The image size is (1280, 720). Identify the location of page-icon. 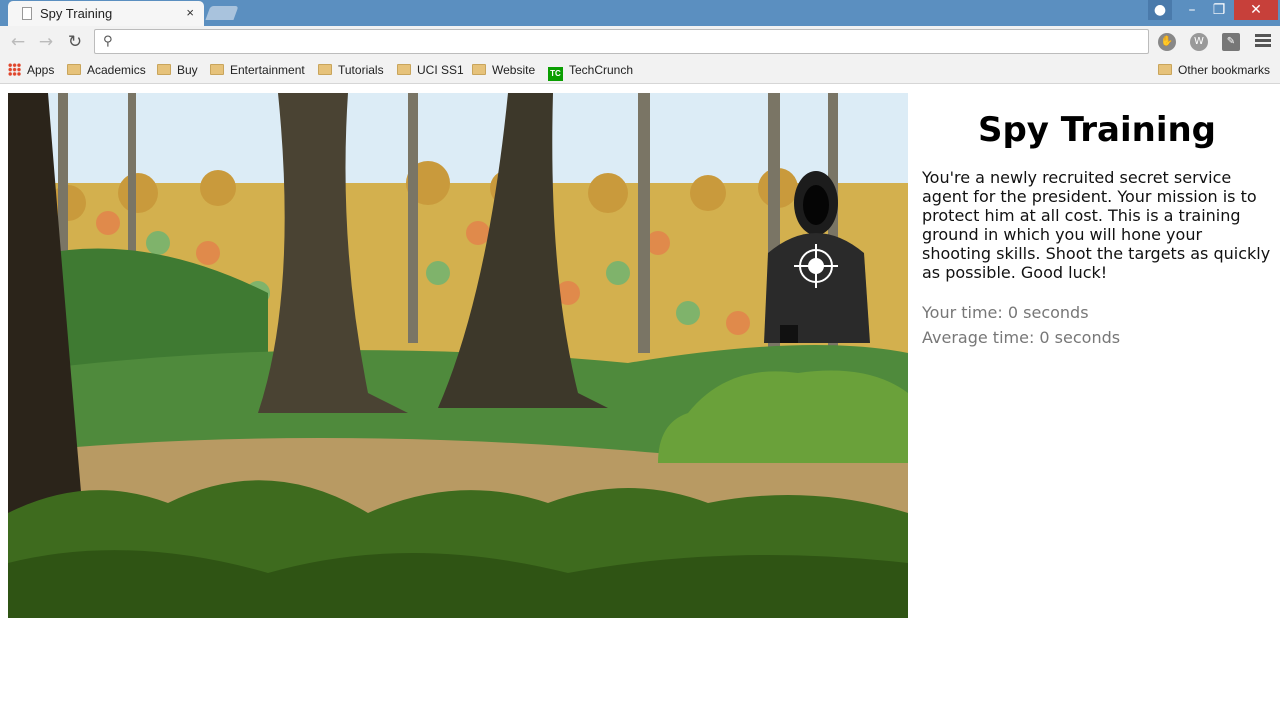
(27, 13).